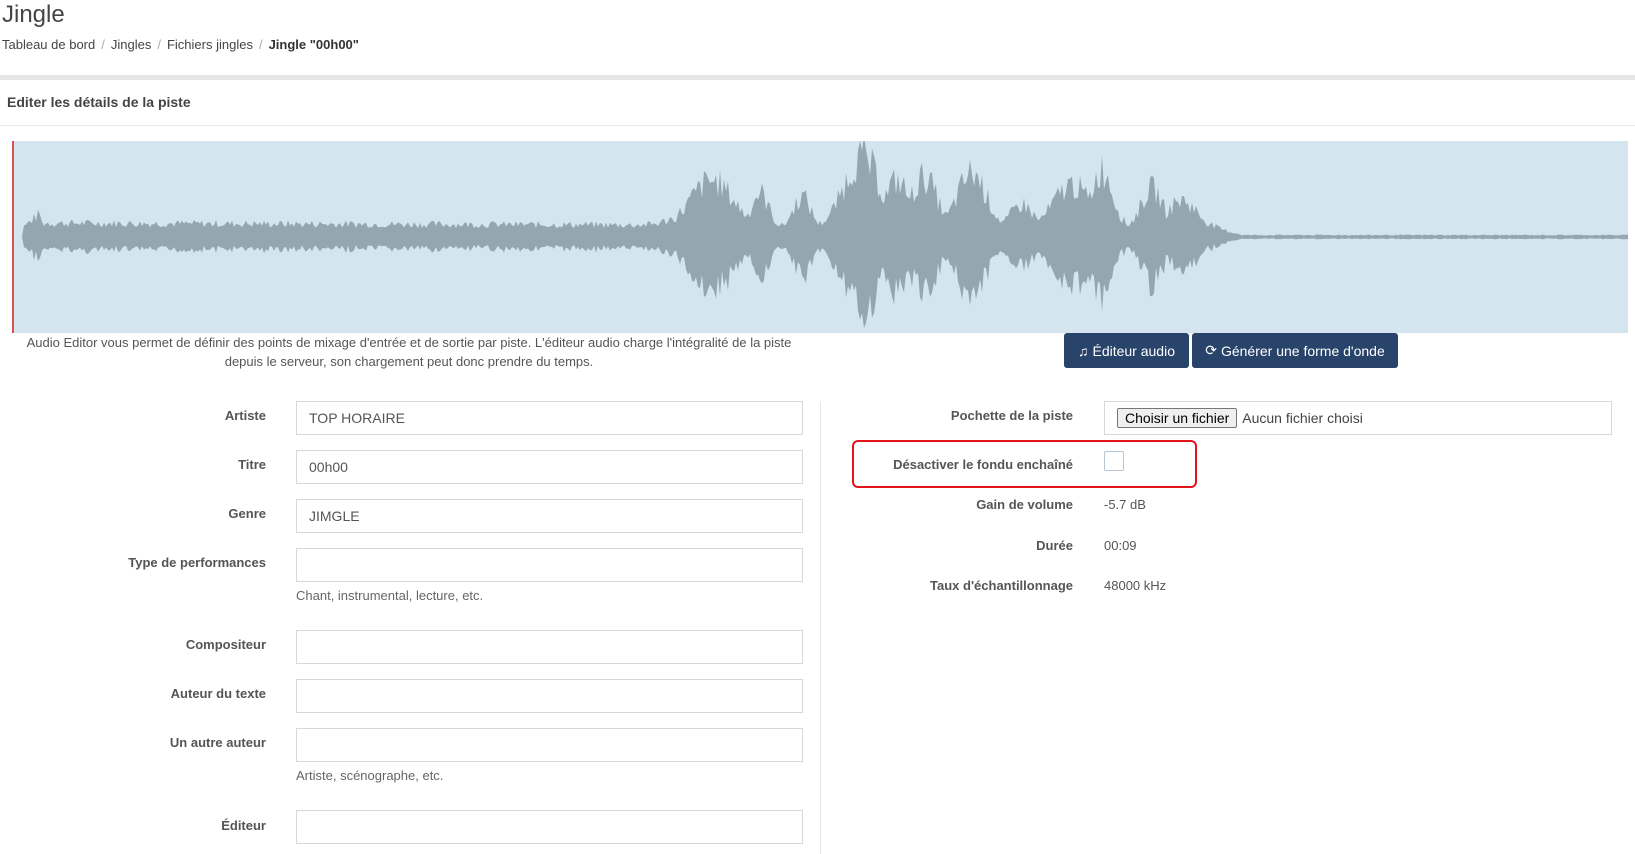 This screenshot has height=854, width=1635. Describe the element at coordinates (252, 464) in the screenshot. I see `title-label: Titre` at that location.